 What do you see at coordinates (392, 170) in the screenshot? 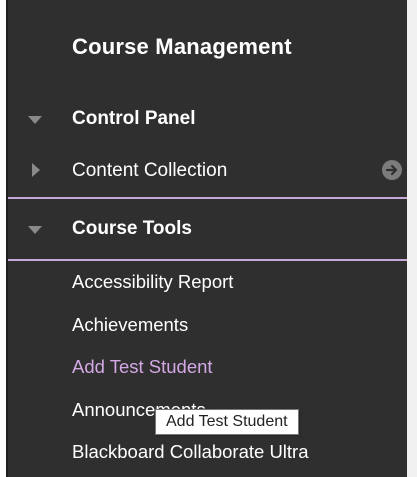
I see `circle-arrow-right-icon` at bounding box center [392, 170].